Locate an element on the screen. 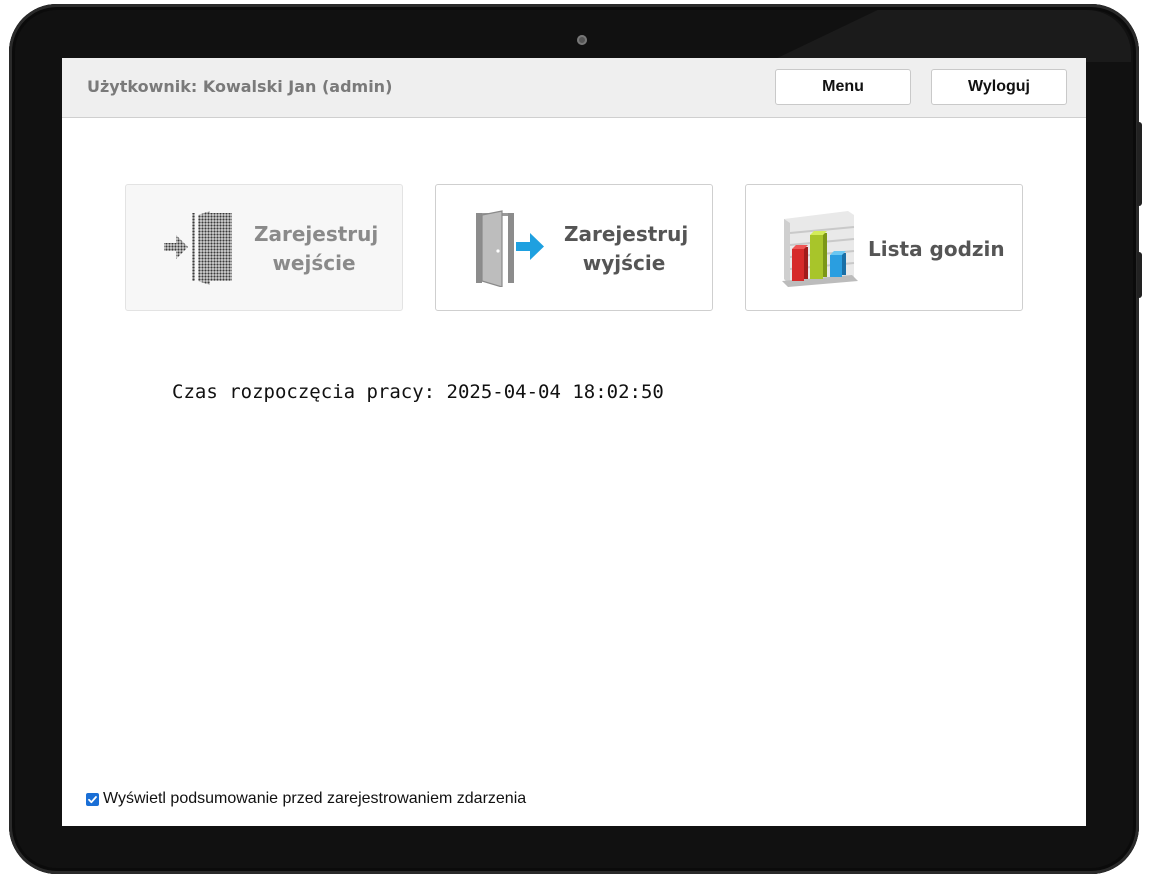  register-entry-label-line2: wejście is located at coordinates (314, 263).